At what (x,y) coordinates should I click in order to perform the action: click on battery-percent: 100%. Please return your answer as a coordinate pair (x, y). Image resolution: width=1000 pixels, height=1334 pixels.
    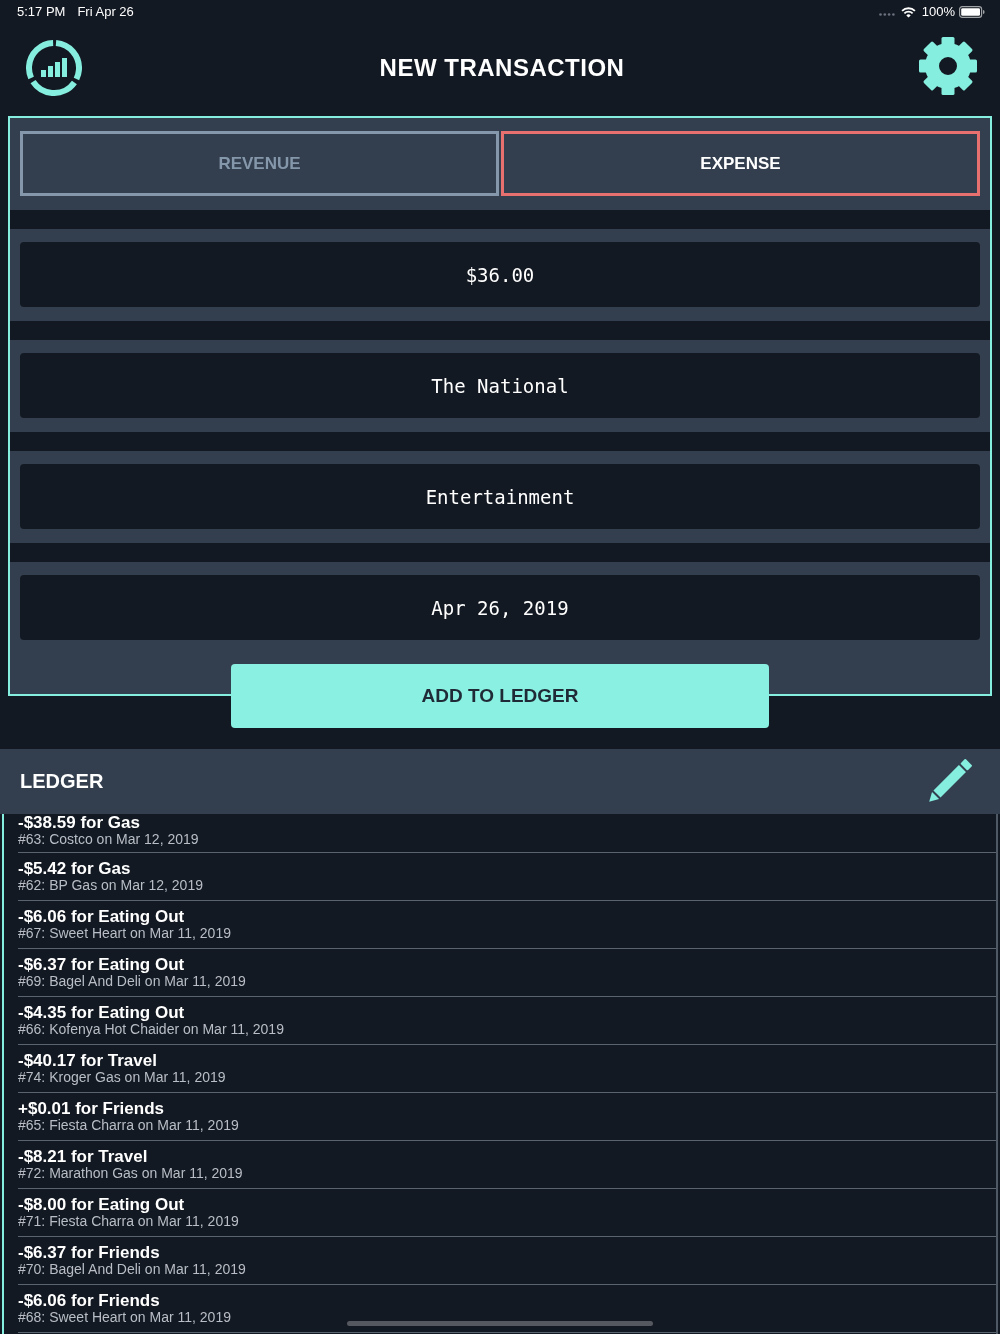
    Looking at the image, I should click on (938, 12).